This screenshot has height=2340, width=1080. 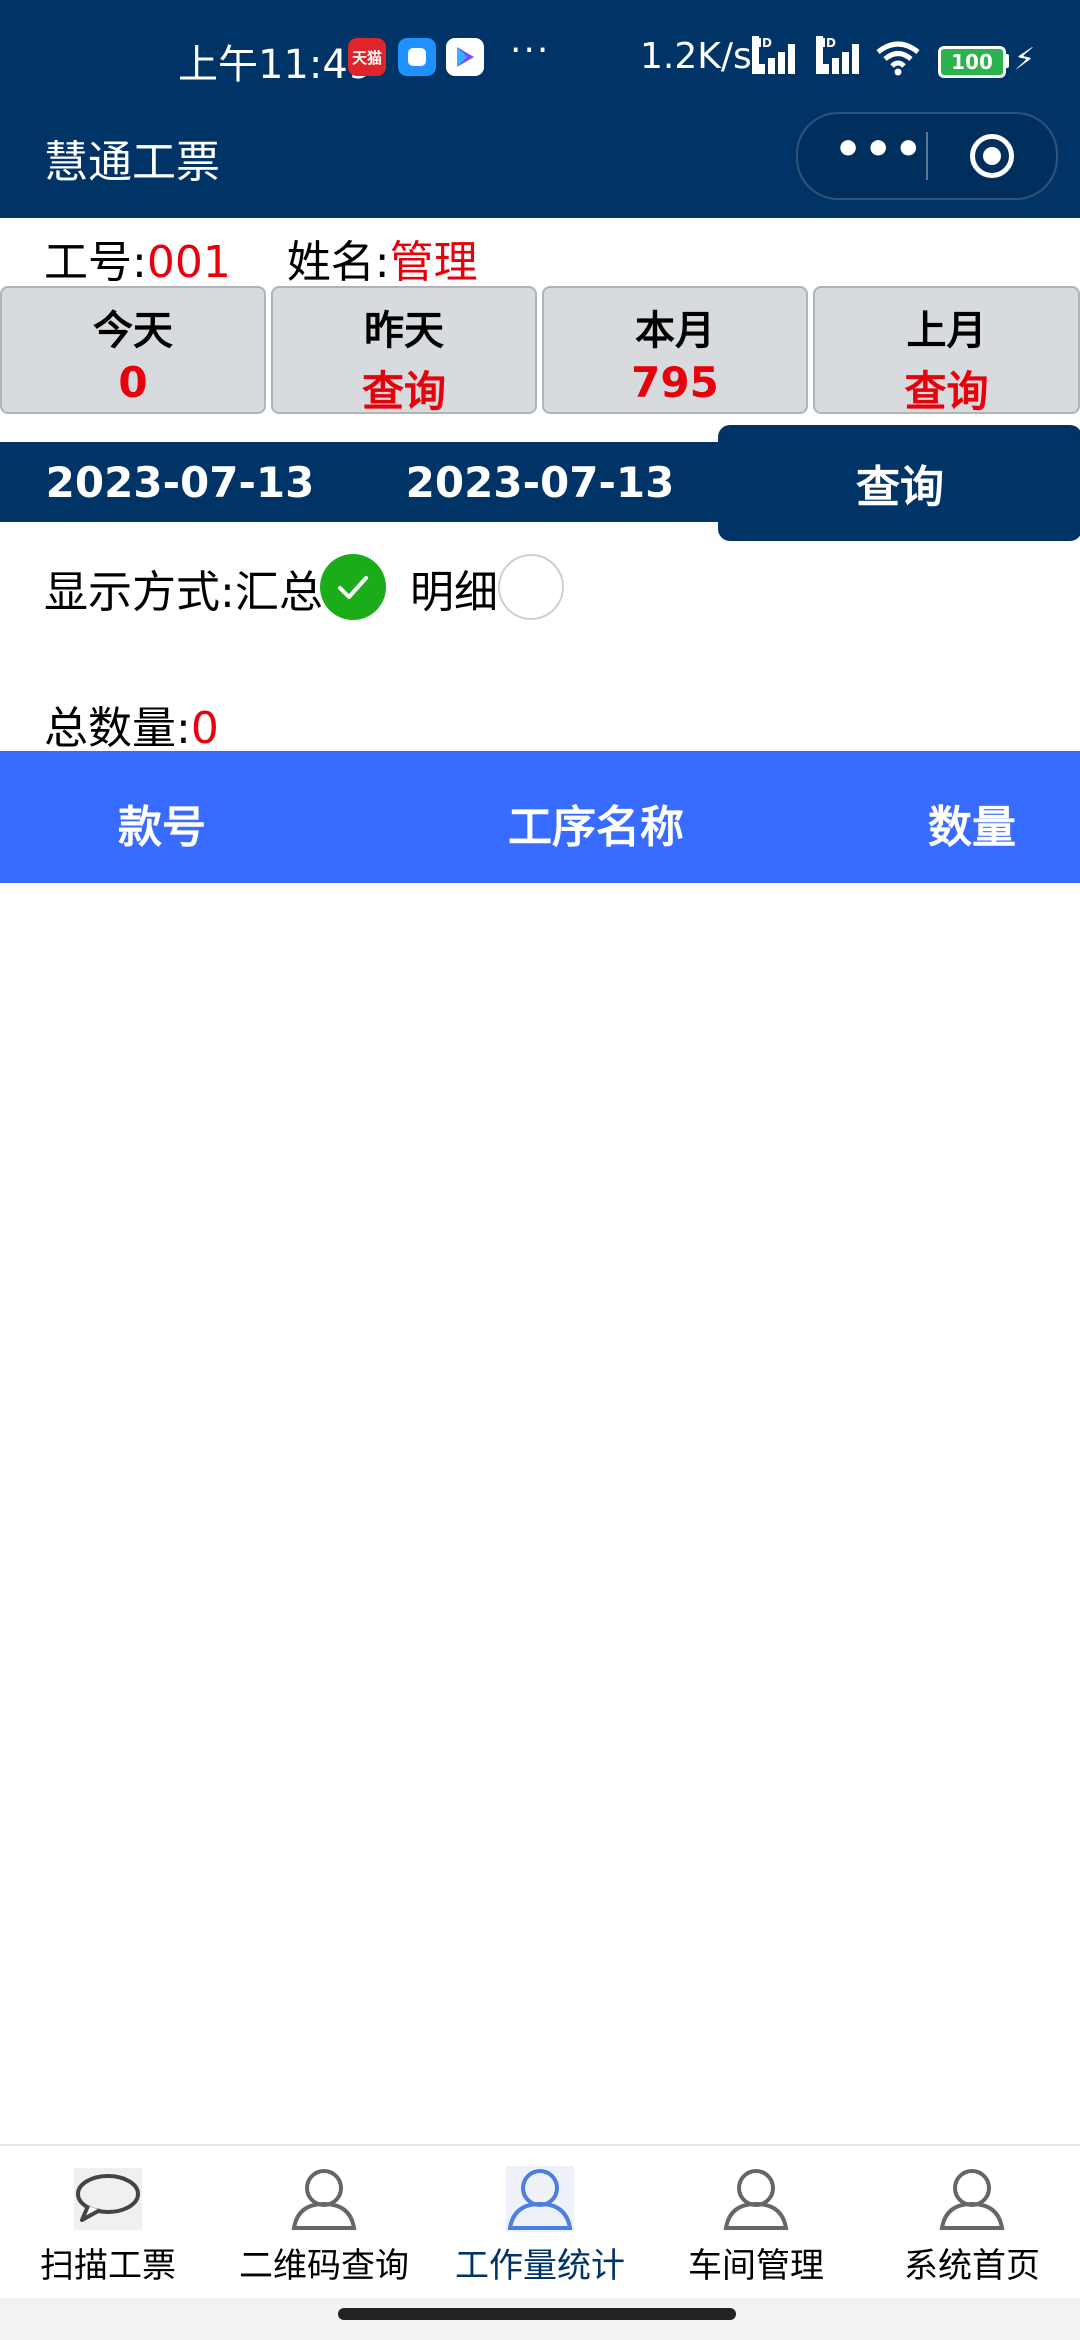 I want to click on nav-label: 扫描工票, so click(x=108, y=2266).